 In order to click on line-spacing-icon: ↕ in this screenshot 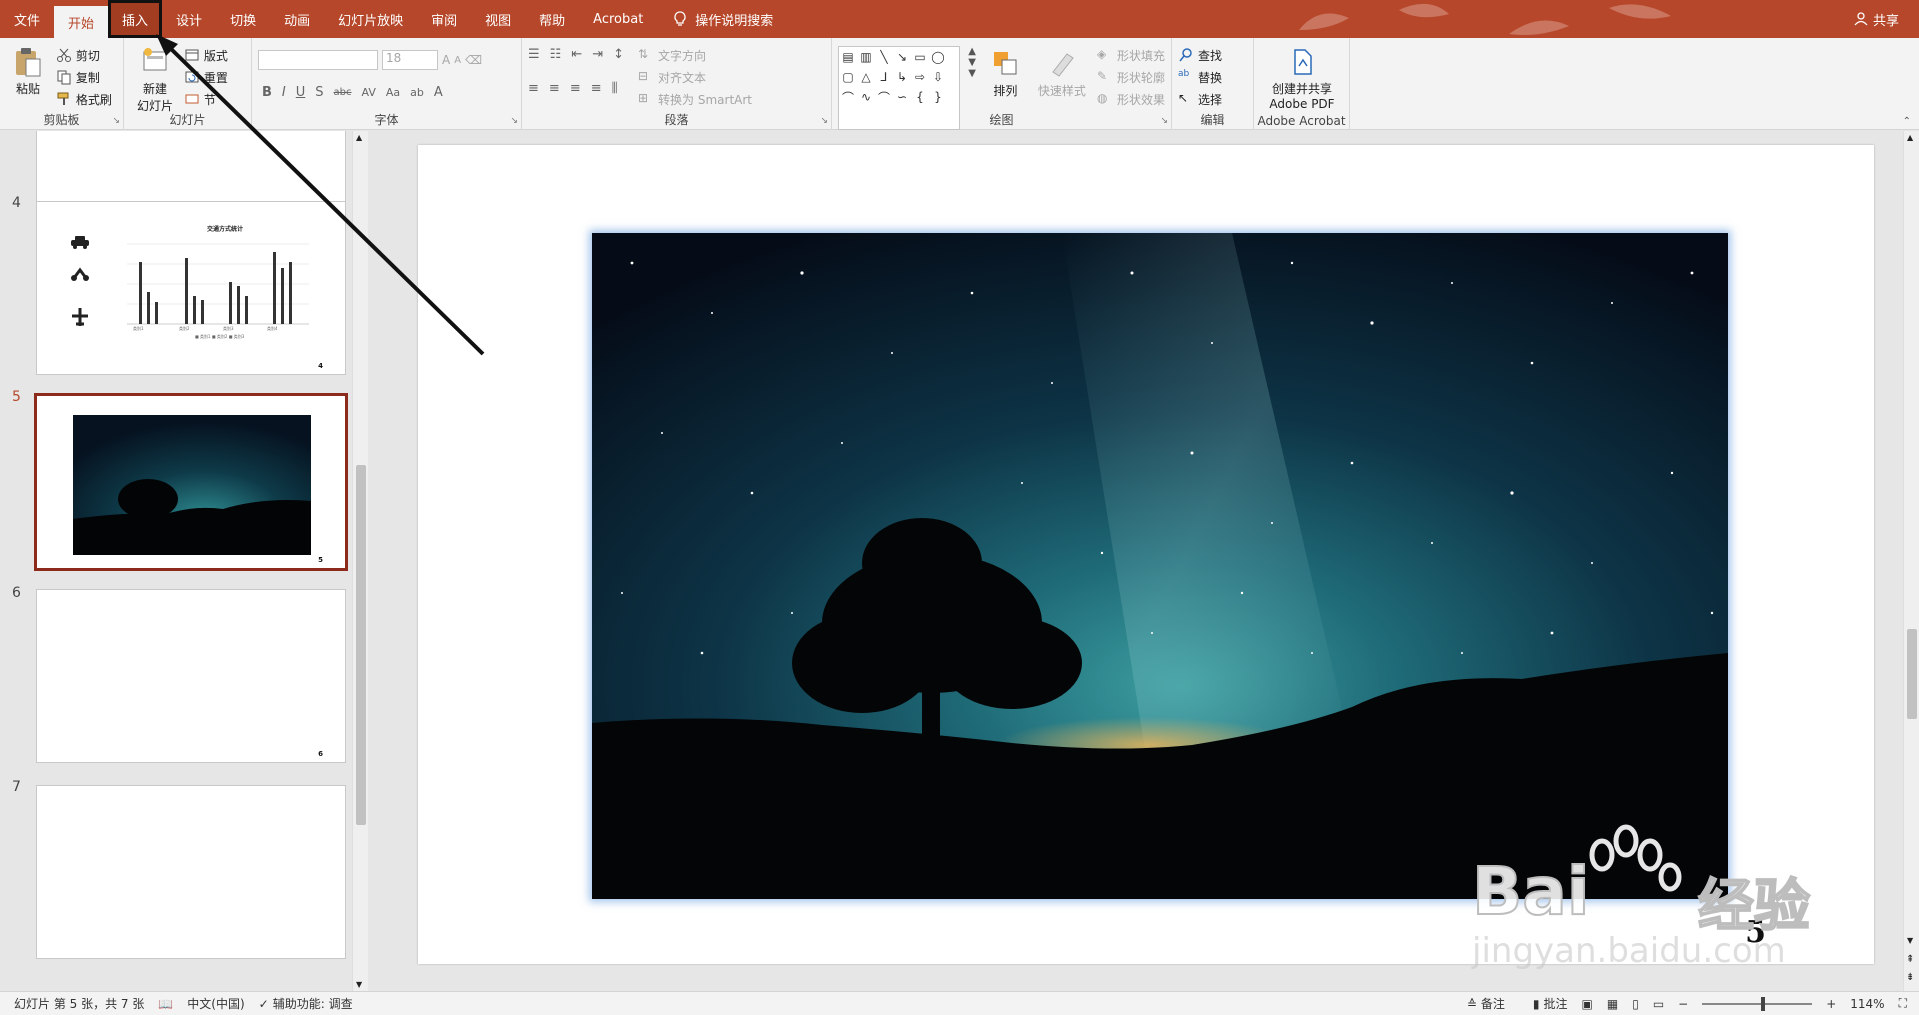, I will do `click(618, 54)`.